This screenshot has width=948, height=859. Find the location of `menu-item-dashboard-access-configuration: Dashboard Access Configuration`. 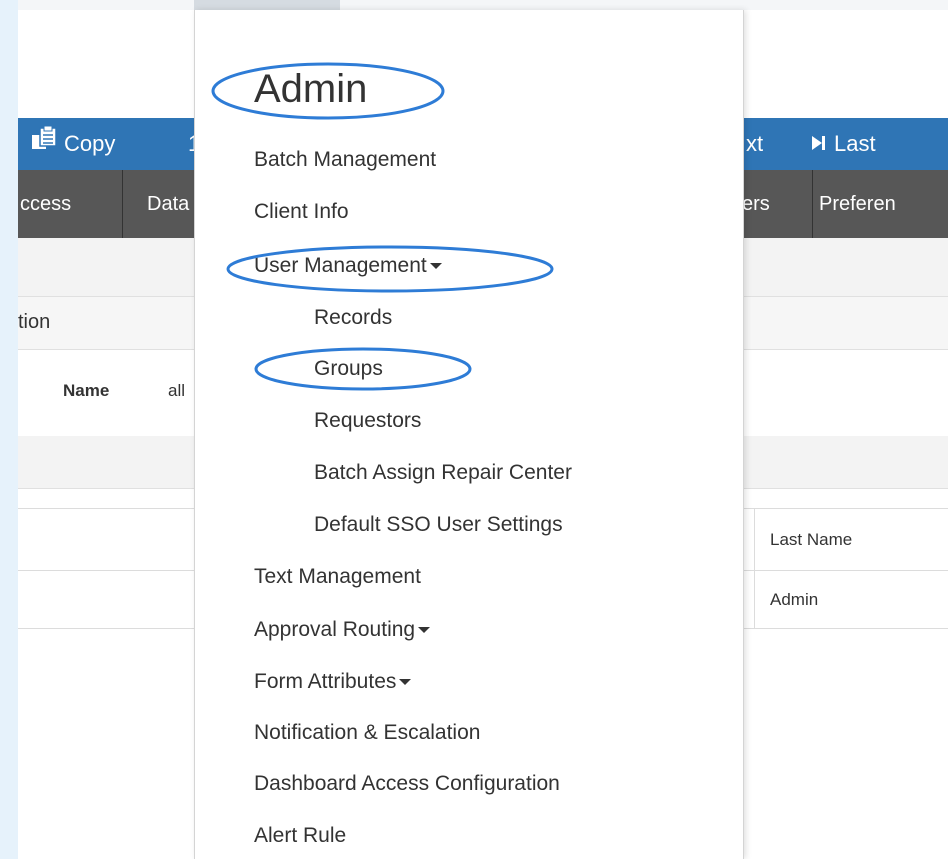

menu-item-dashboard-access-configuration: Dashboard Access Configuration is located at coordinates (407, 784).